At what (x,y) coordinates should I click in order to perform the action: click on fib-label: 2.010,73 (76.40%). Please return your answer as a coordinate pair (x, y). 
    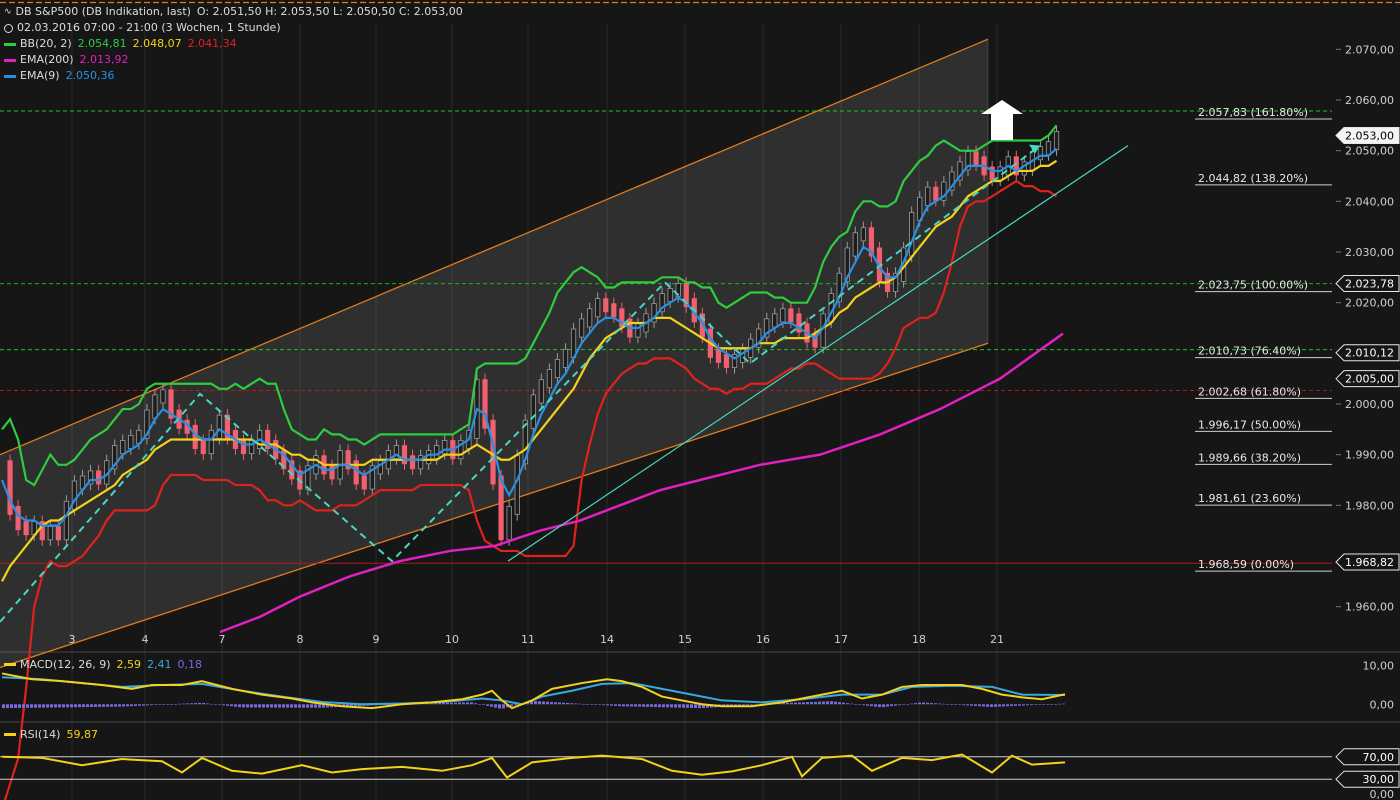
    Looking at the image, I should click on (1249, 351).